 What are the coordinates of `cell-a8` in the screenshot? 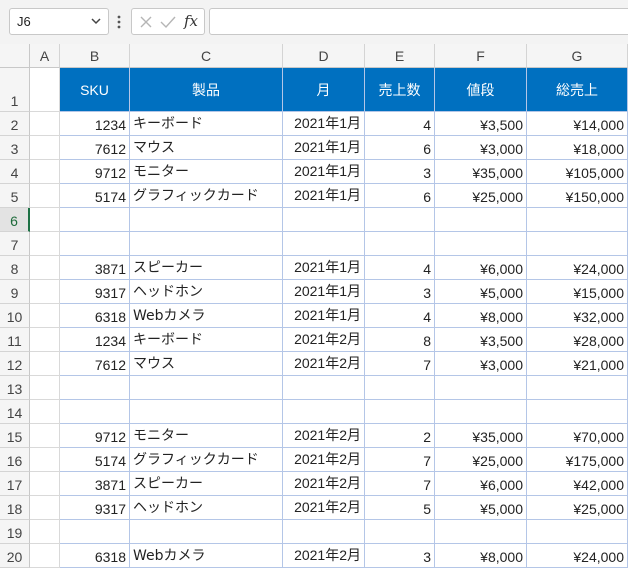 It's located at (45, 268).